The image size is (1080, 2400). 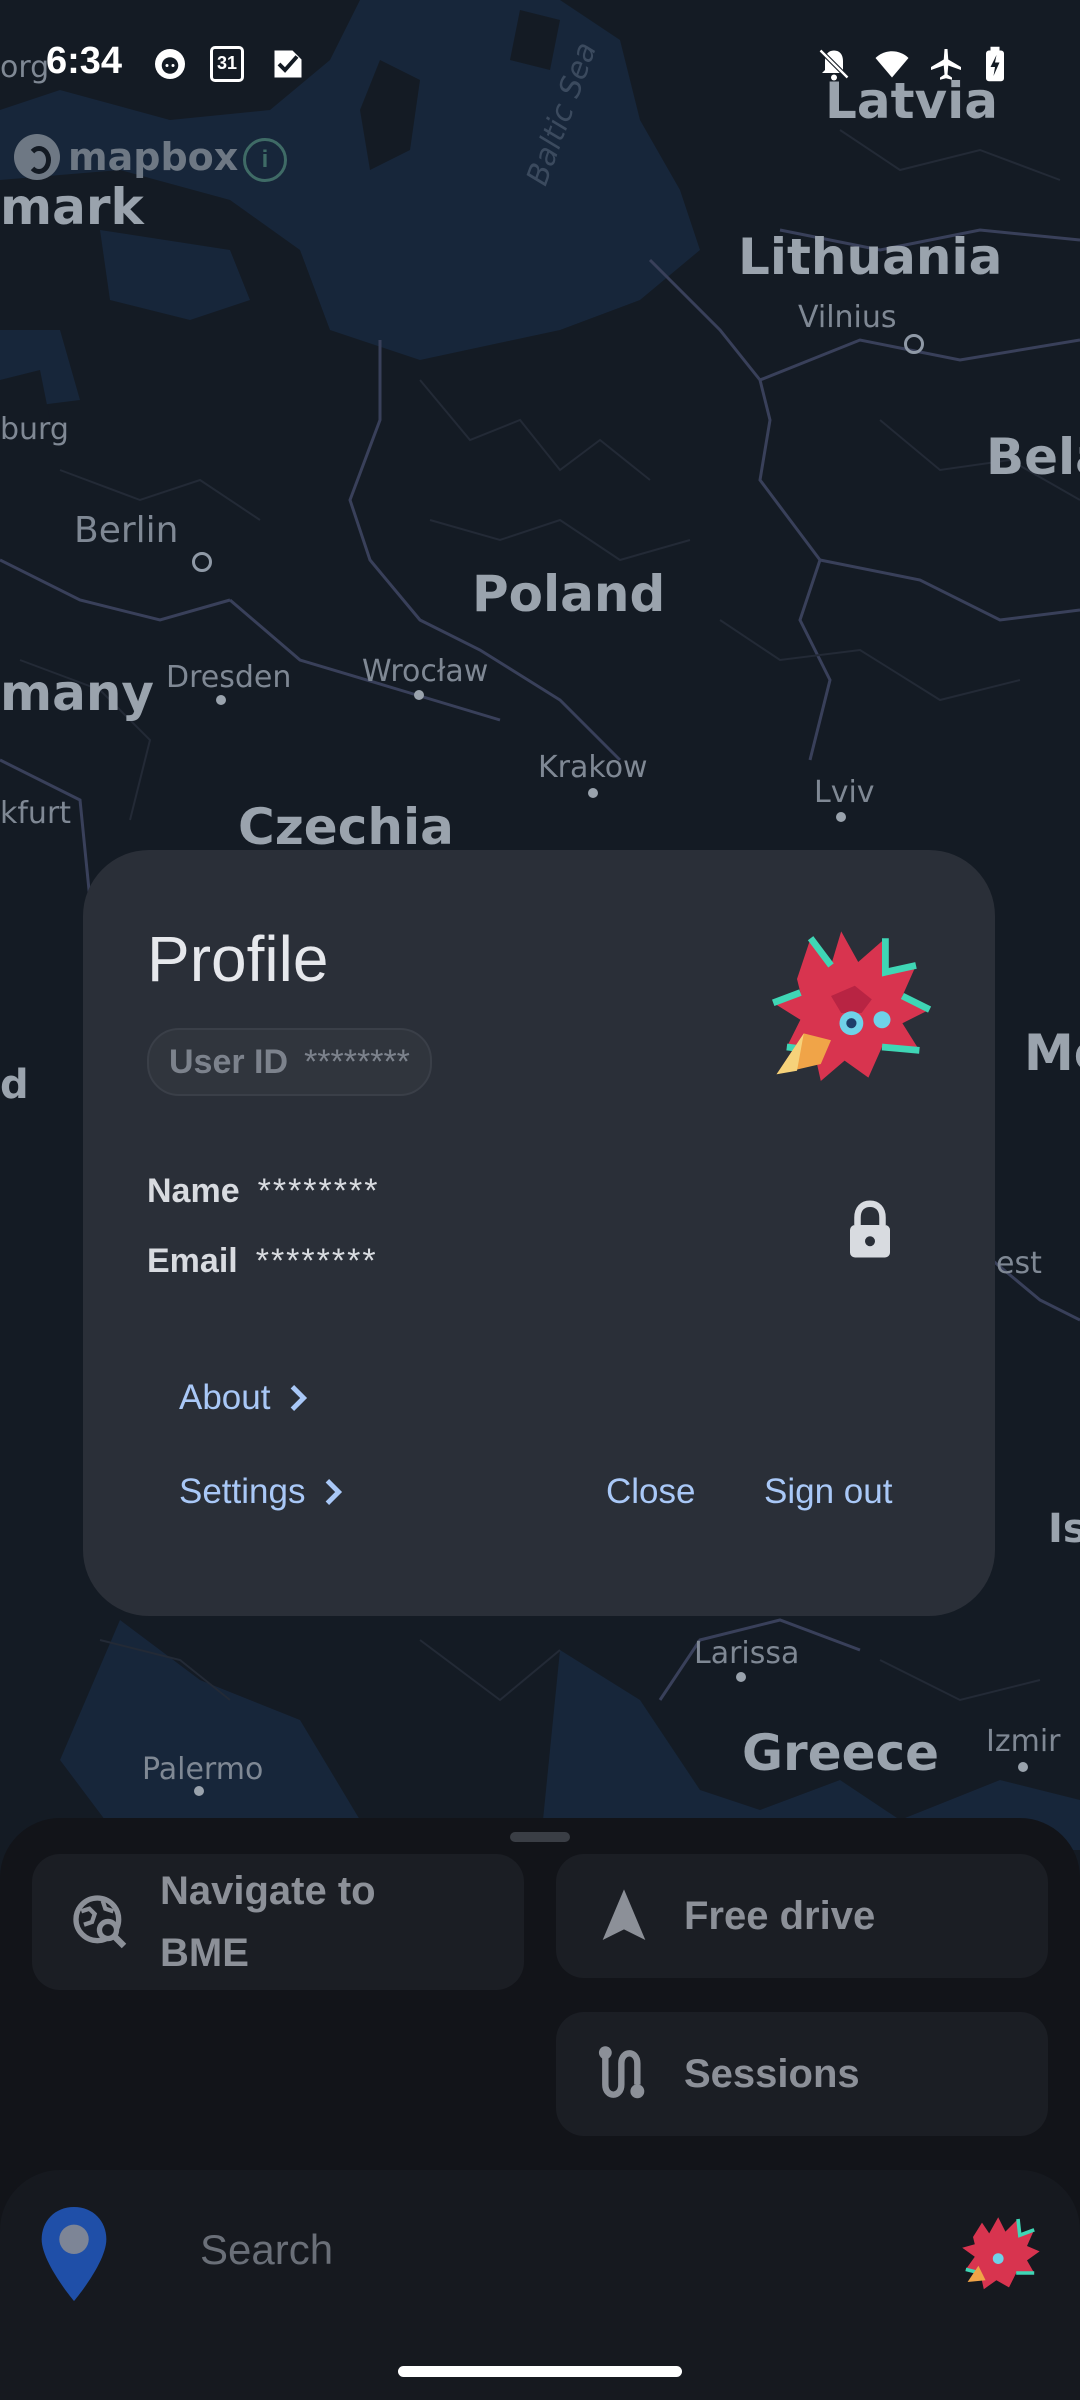 What do you see at coordinates (242, 1491) in the screenshot?
I see `settings-label: Settings` at bounding box center [242, 1491].